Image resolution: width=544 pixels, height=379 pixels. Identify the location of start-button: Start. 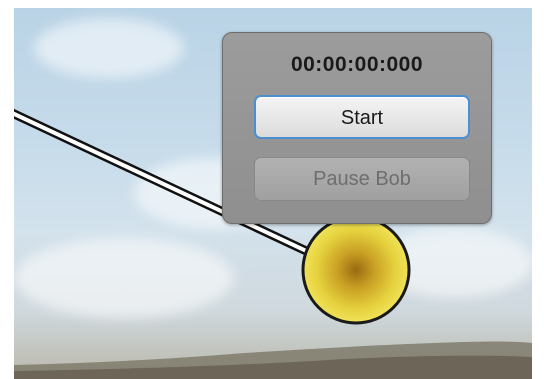
(362, 117).